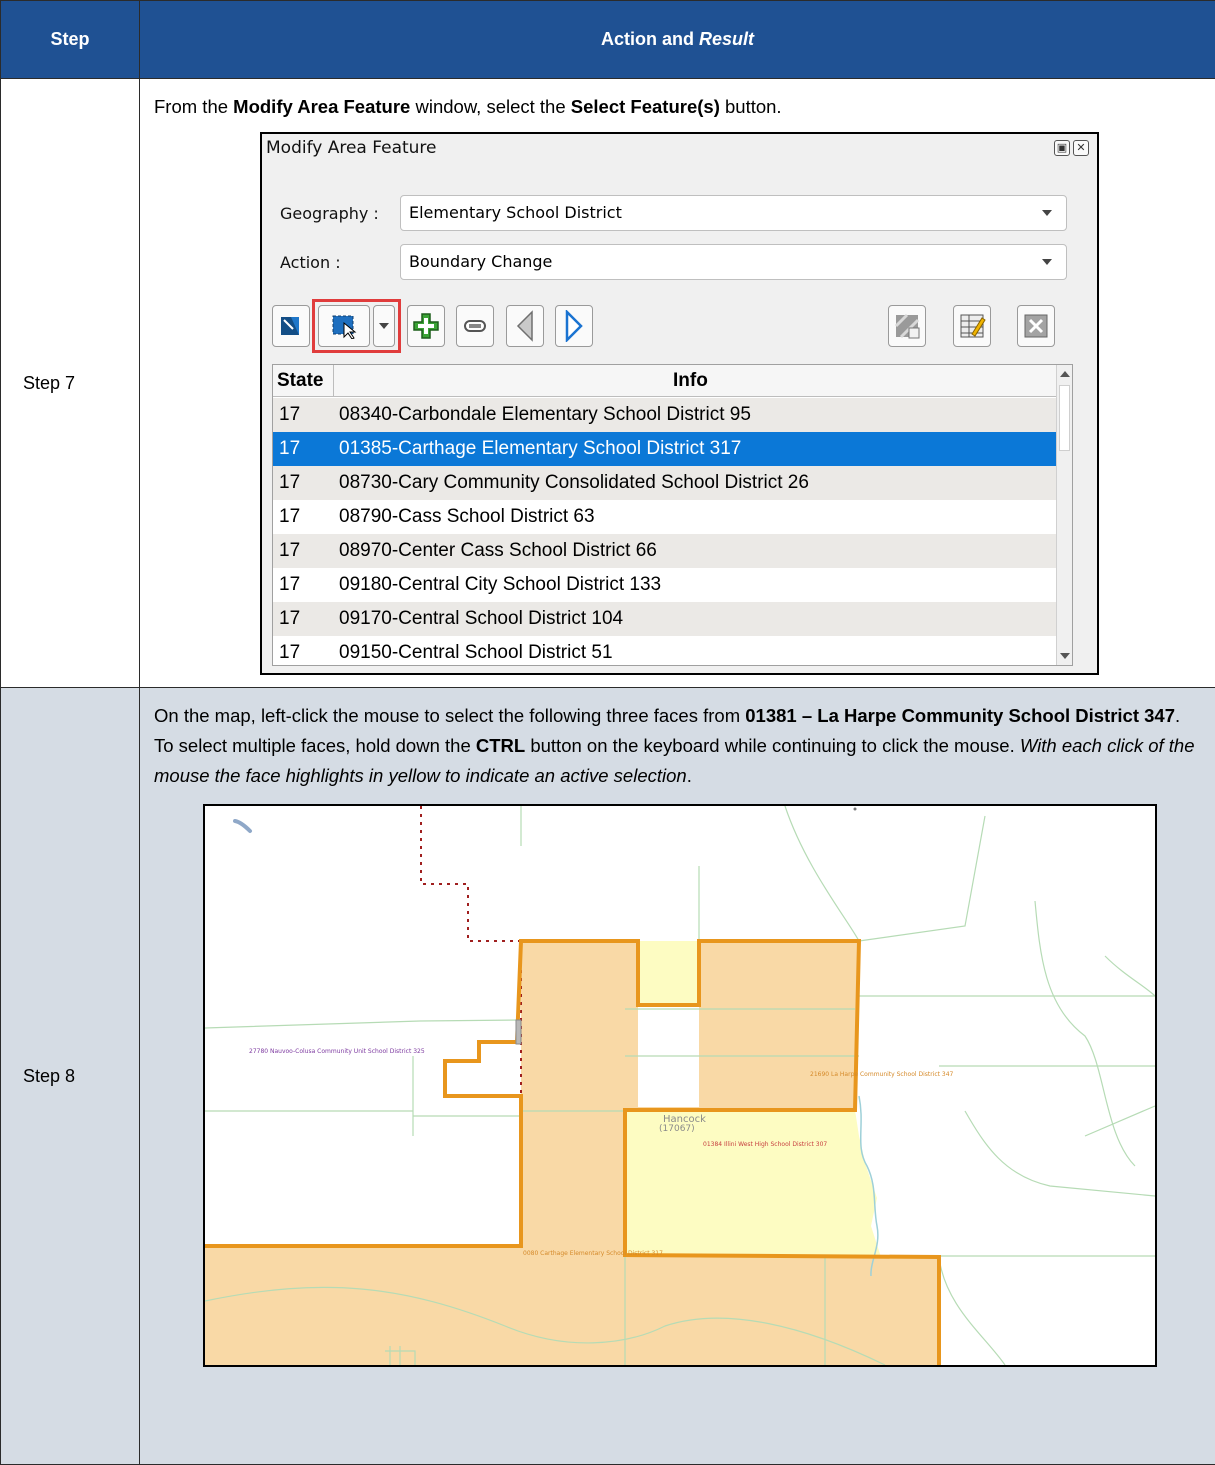 This screenshot has height=1465, width=1215. I want to click on previous-icon, so click(525, 326).